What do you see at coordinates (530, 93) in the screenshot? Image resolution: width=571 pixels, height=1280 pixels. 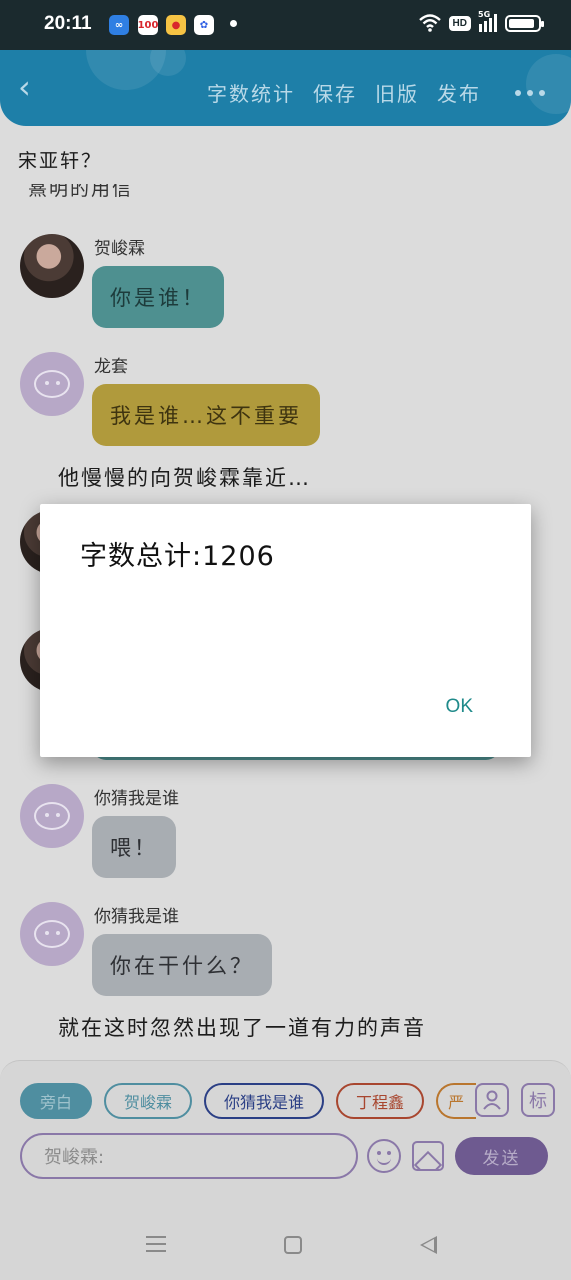 I see `more-dots-icon` at bounding box center [530, 93].